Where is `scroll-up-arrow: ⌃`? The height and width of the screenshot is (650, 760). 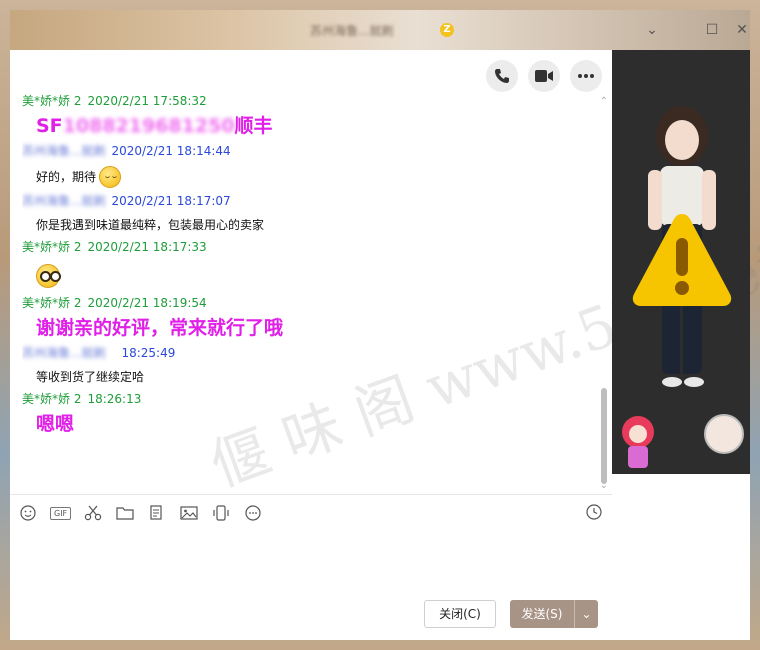
scroll-up-arrow: ⌃ is located at coordinates (604, 101).